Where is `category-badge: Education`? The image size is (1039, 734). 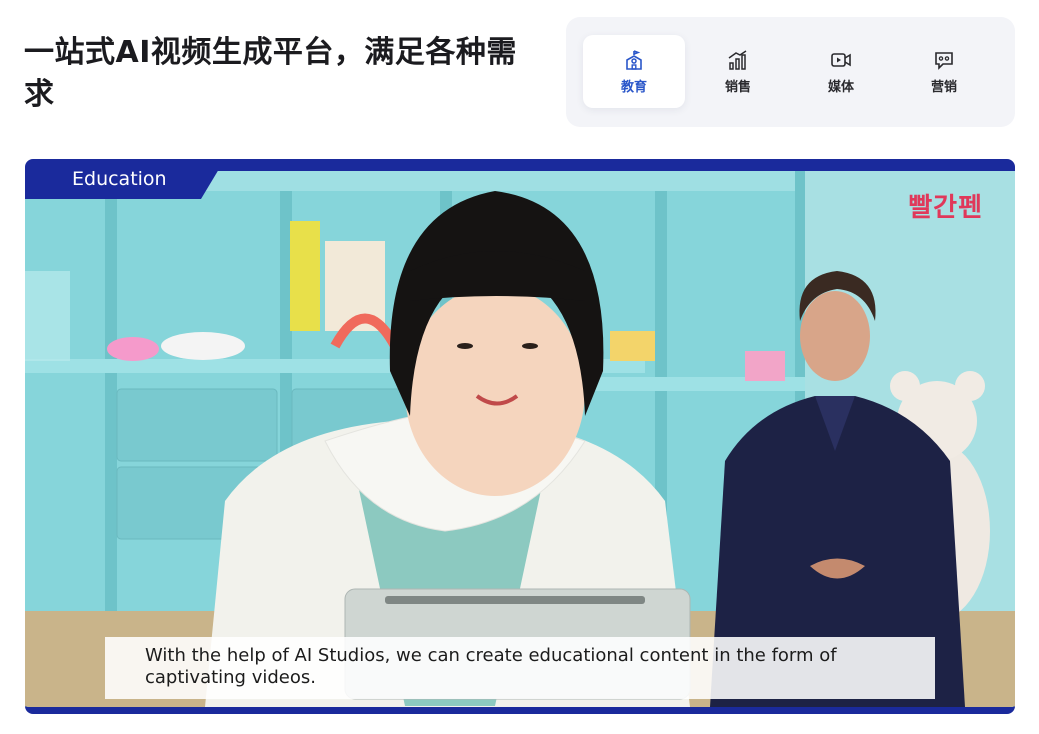
category-badge: Education is located at coordinates (125, 185).